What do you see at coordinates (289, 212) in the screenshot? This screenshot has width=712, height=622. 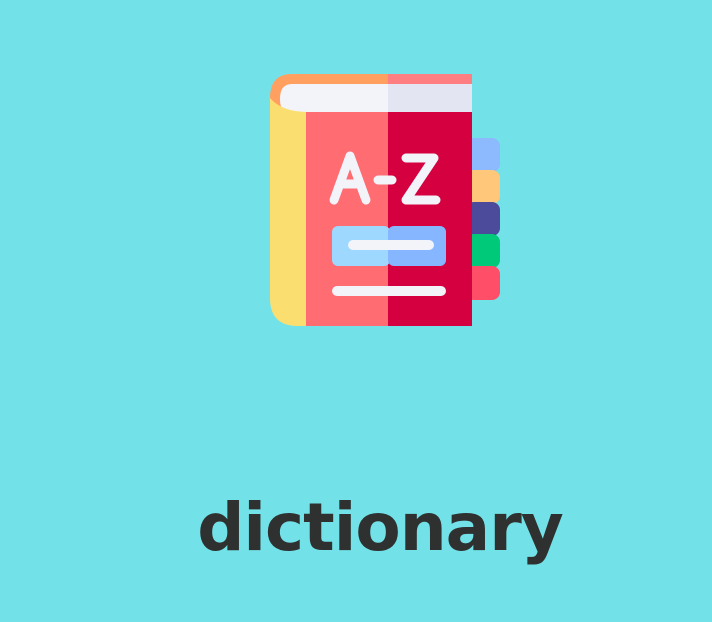 I see `book-spine` at bounding box center [289, 212].